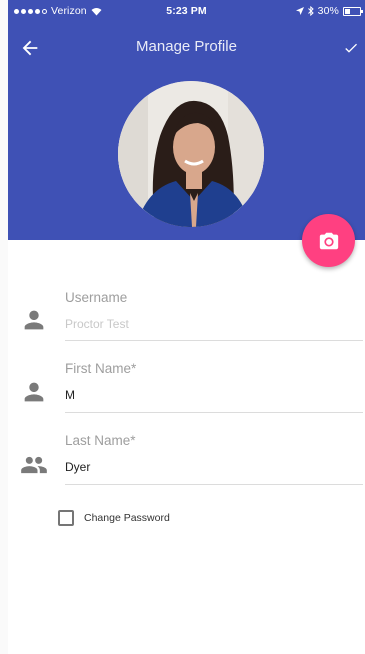  What do you see at coordinates (127, 518) in the screenshot?
I see `change-password-label: Change Password` at bounding box center [127, 518].